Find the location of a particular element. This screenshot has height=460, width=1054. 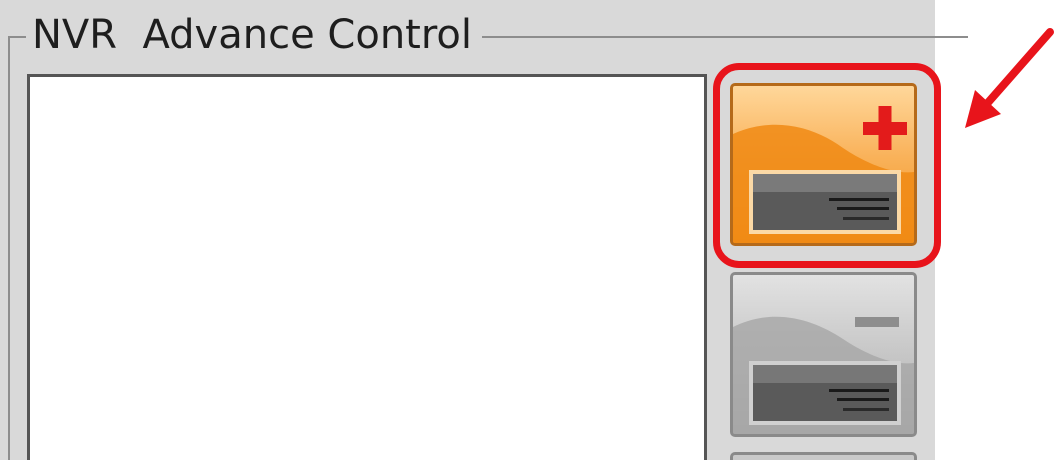

minus-icon is located at coordinates (877, 322).